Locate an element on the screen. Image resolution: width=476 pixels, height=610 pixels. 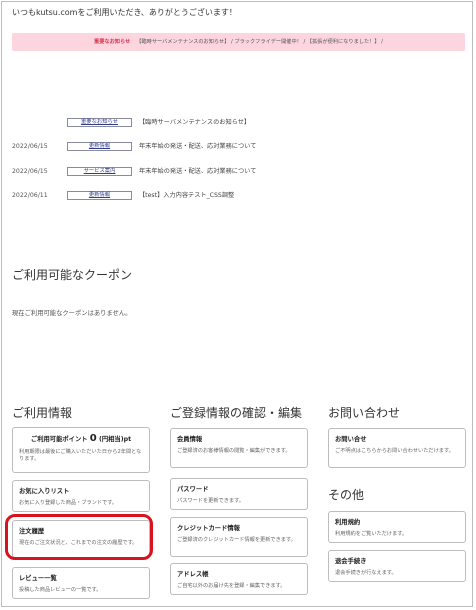
news-category-link: 重要なお知らせ is located at coordinates (99, 122).